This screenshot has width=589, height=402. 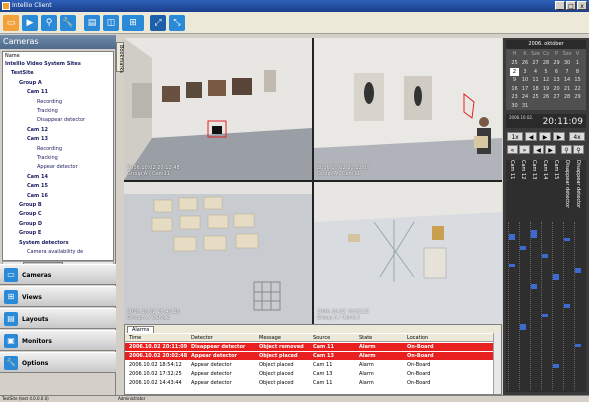 What do you see at coordinates (30, 23) in the screenshot?
I see `play-icon: ▶` at bounding box center [30, 23].